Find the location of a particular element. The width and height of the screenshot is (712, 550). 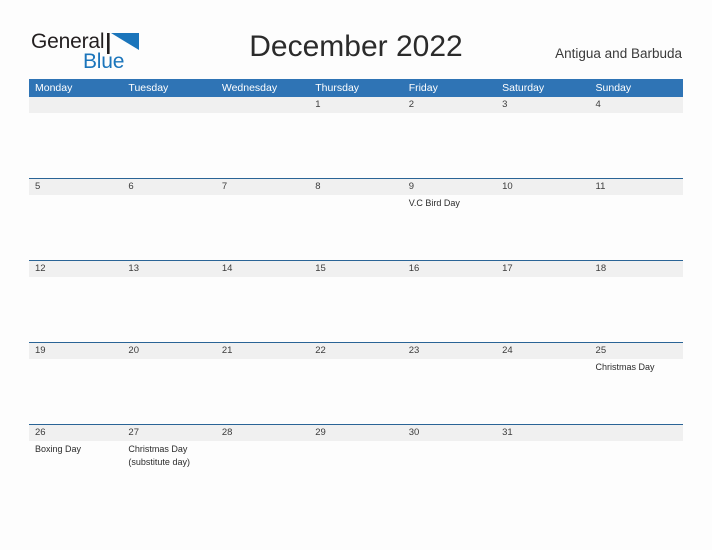

calendar-week-row: 5 6 7 8 9 V.C Bird Day 10 11 is located at coordinates (356, 219).